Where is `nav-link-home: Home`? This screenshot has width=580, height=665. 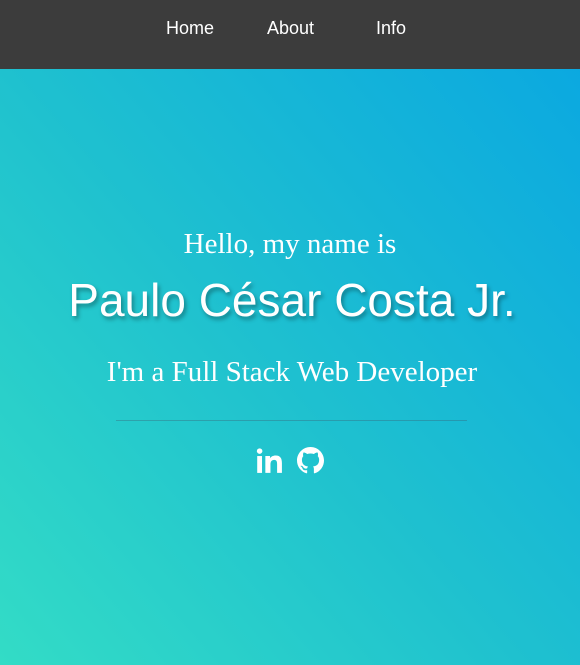
nav-link-home: Home is located at coordinates (190, 28).